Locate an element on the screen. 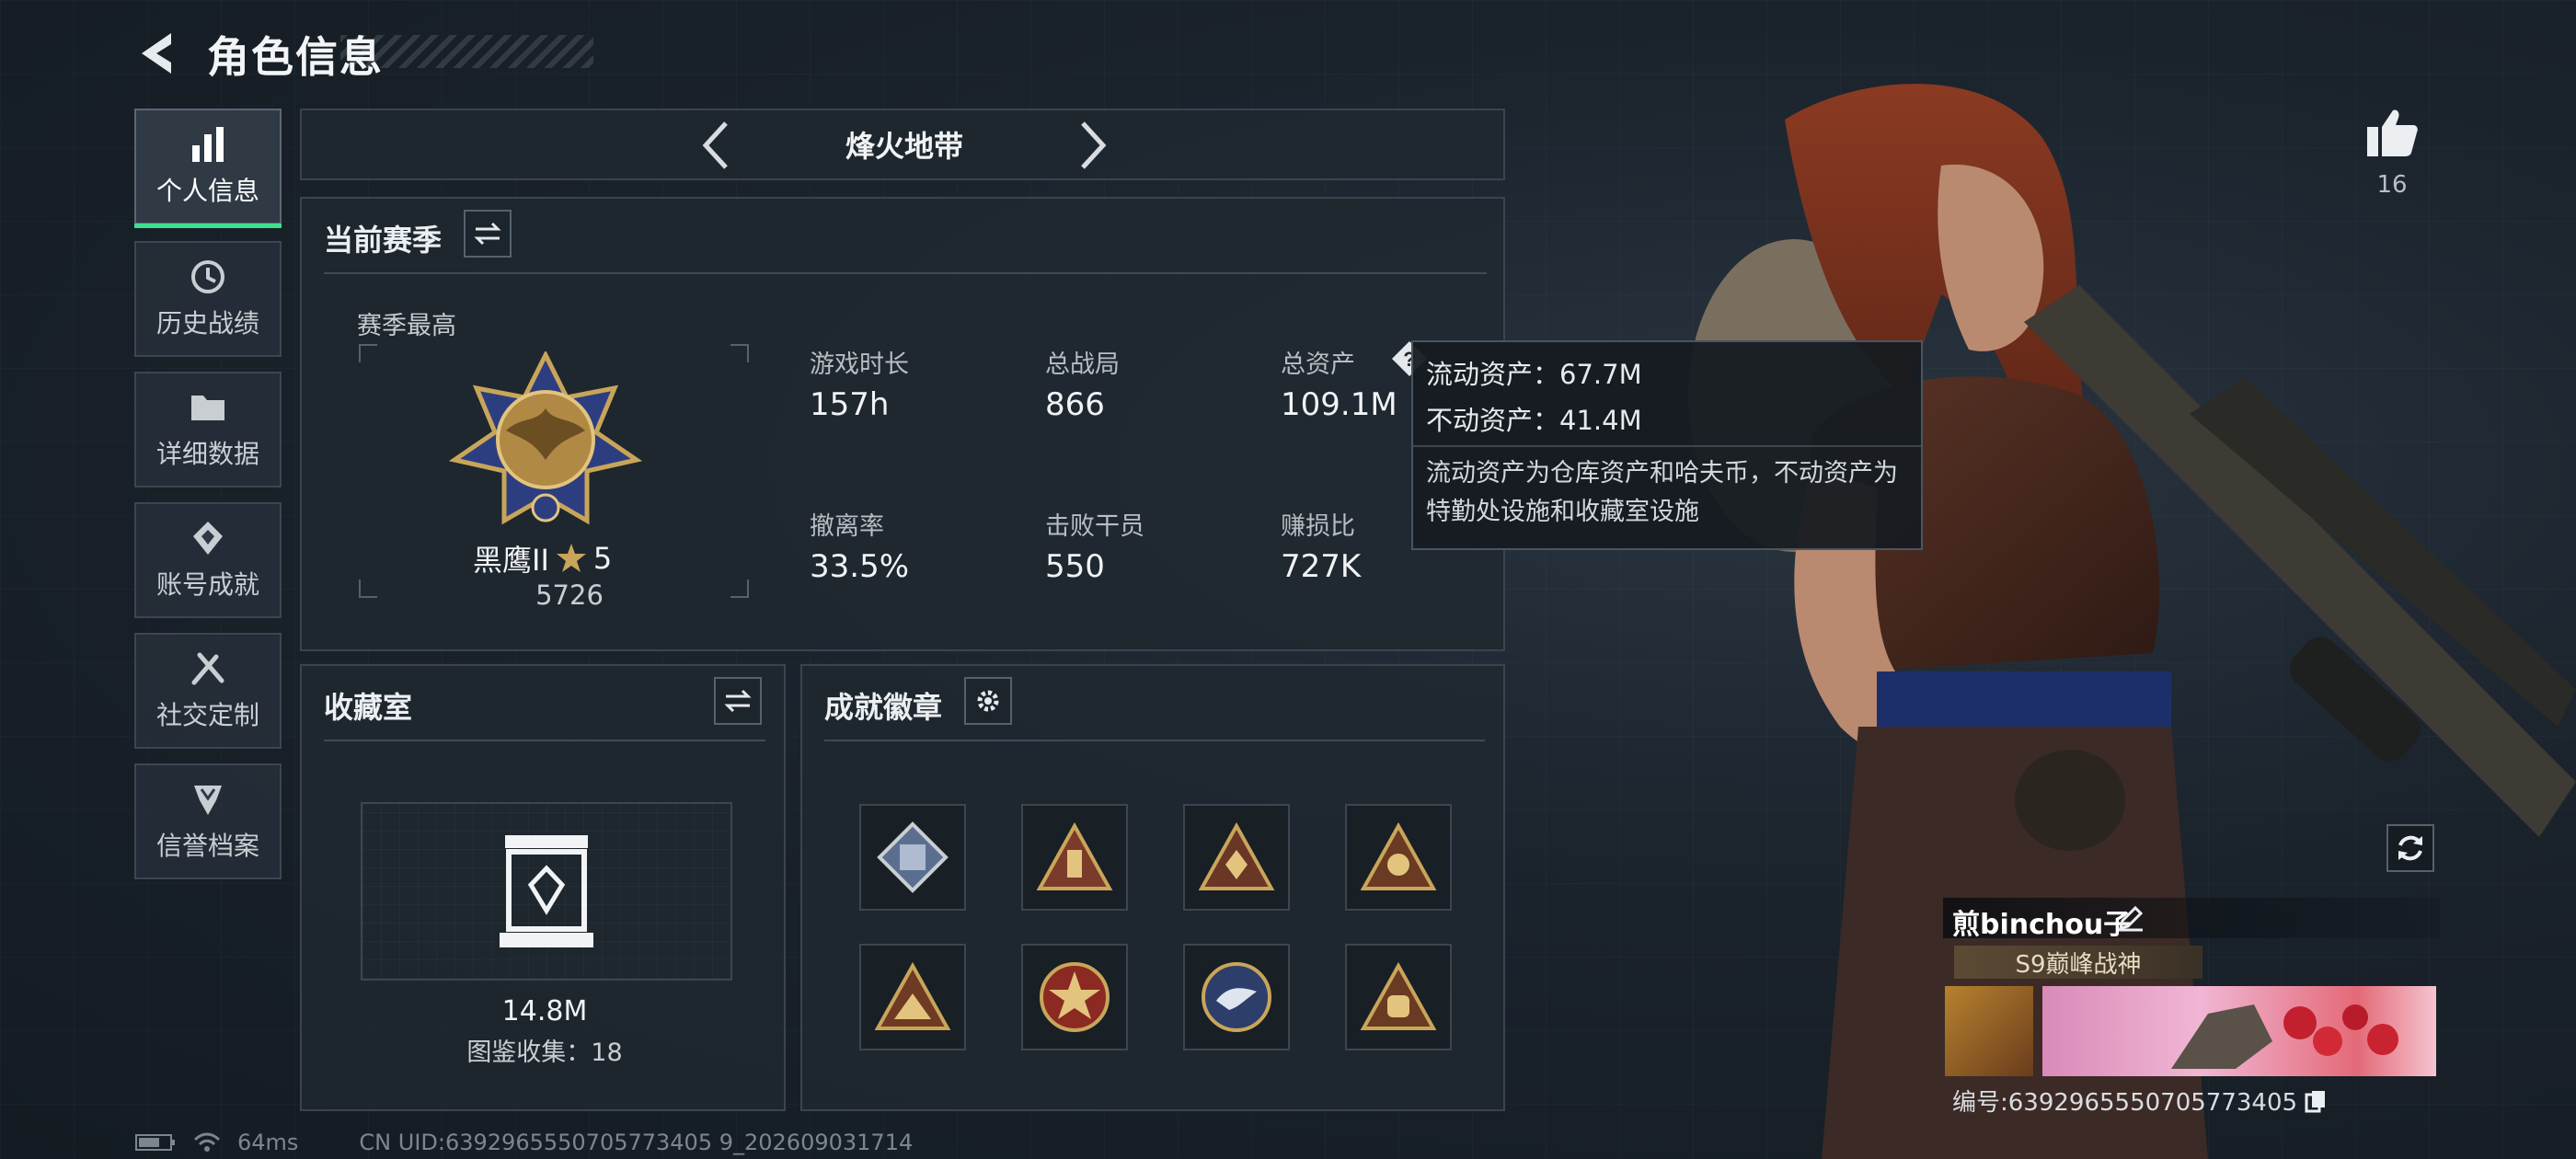 The image size is (2576, 1159). season-switch-button is located at coordinates (488, 234).